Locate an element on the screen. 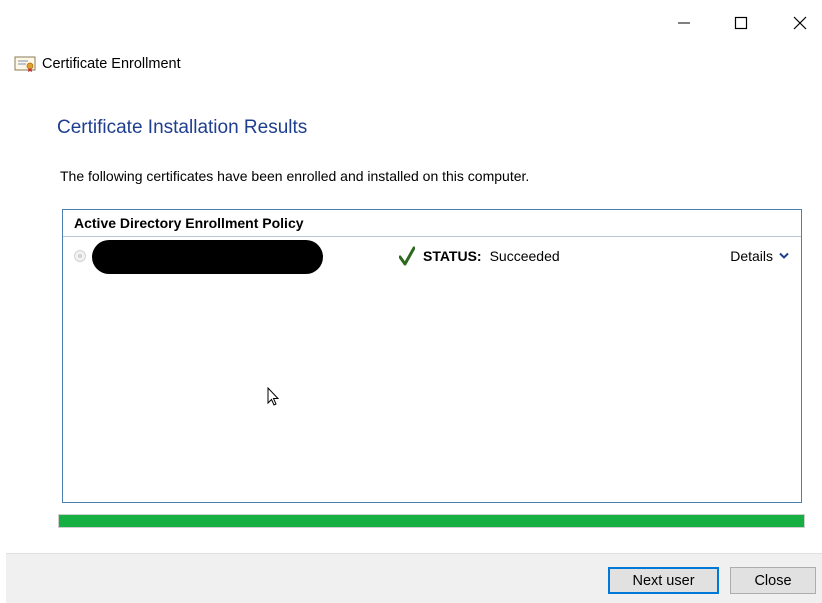 Image resolution: width=822 pixels, height=603 pixels. footer-bar: Next user Close is located at coordinates (414, 578).